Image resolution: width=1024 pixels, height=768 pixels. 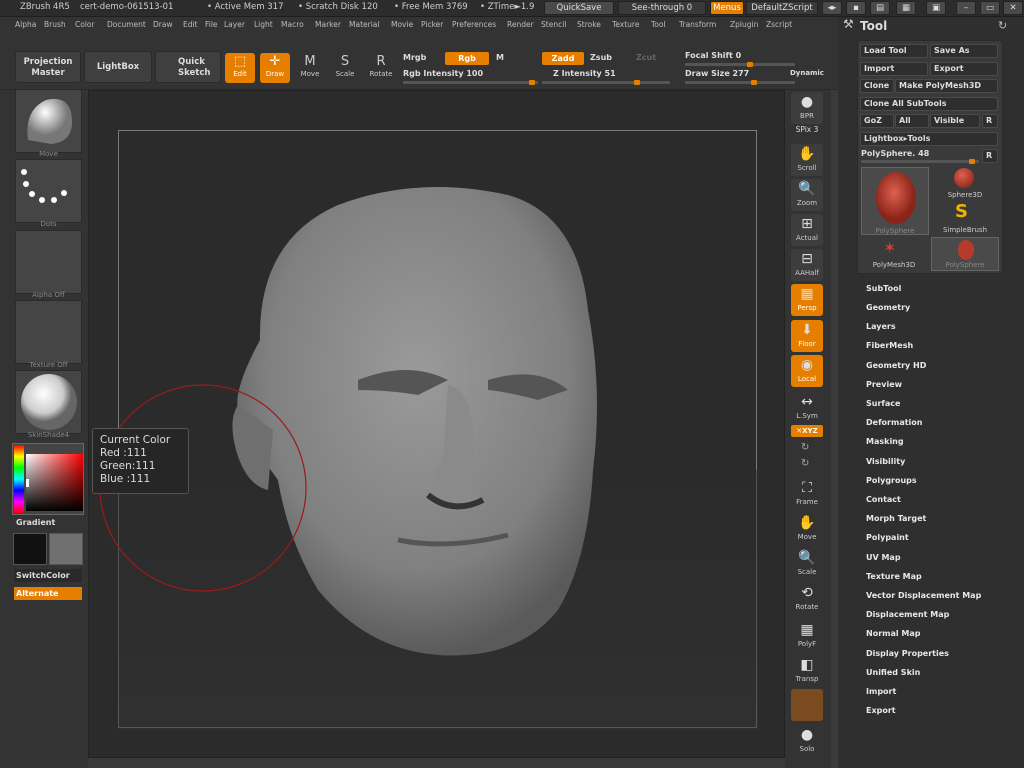 I want to click on move-button: M Move, so click(x=310, y=68).